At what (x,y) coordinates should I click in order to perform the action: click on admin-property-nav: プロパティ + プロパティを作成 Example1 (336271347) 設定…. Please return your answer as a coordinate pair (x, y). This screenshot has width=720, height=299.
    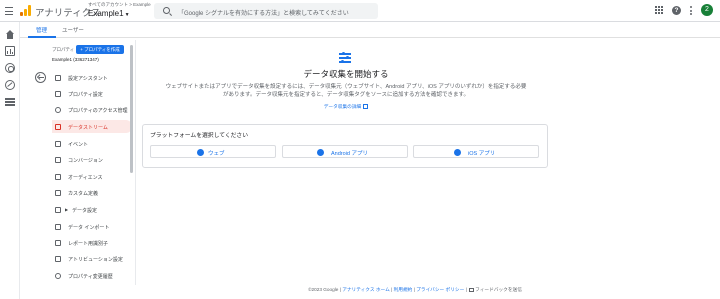
    Looking at the image, I should click on (77, 162).